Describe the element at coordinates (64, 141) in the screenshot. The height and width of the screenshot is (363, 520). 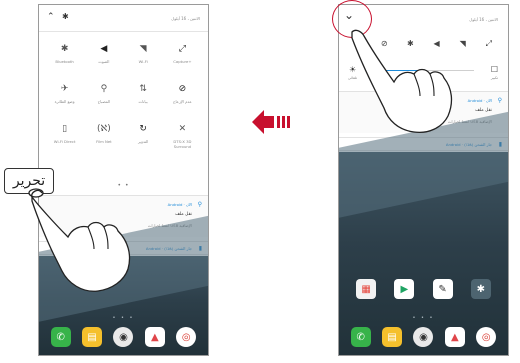
I see `tile-label: Wi-Fi Direct` at that location.